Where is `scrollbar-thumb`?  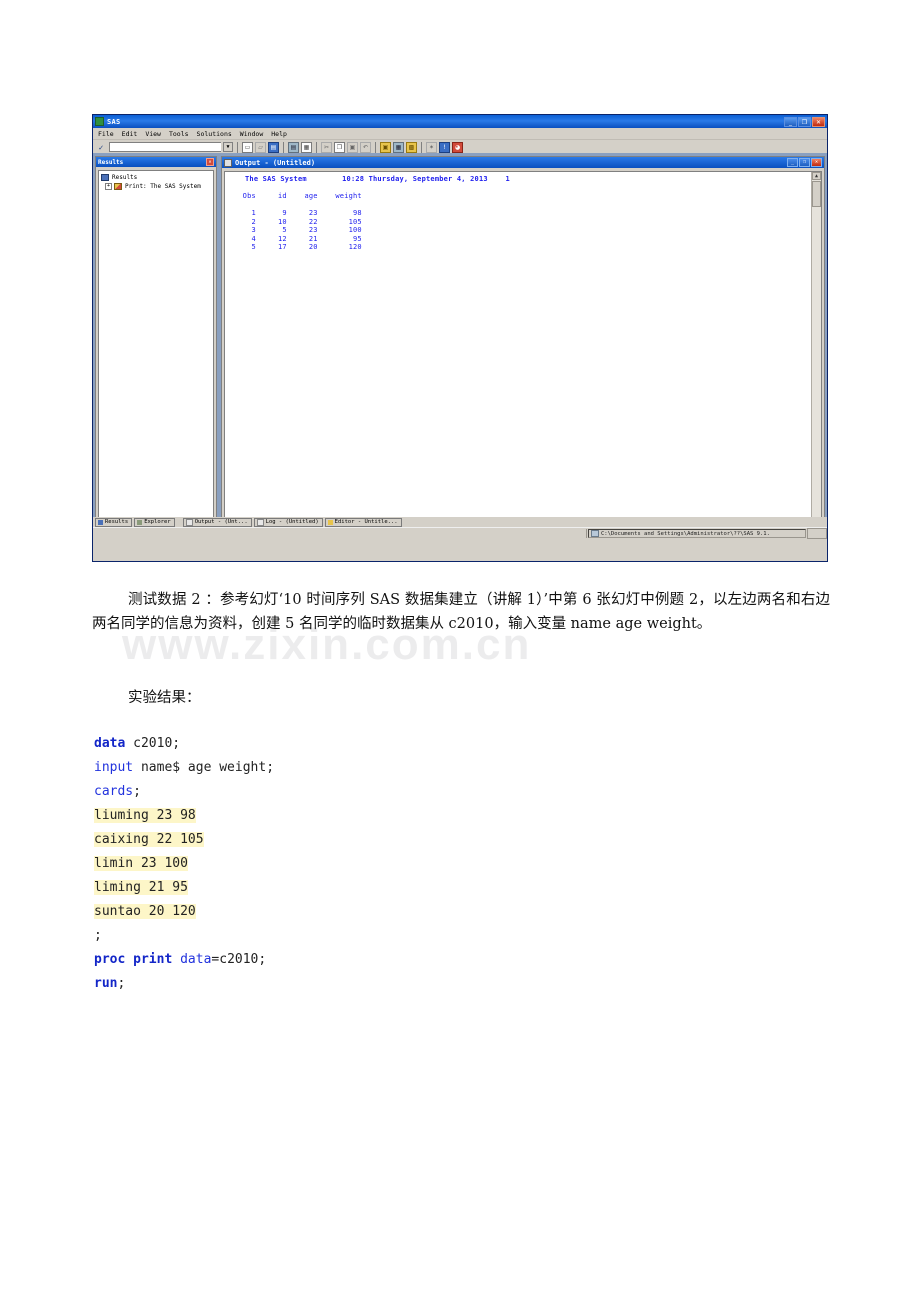
scrollbar-thumb is located at coordinates (816, 194).